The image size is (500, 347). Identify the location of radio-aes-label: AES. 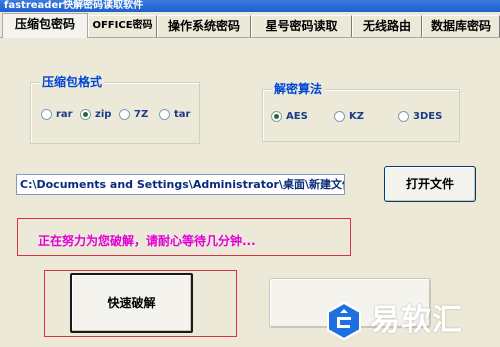
(297, 116).